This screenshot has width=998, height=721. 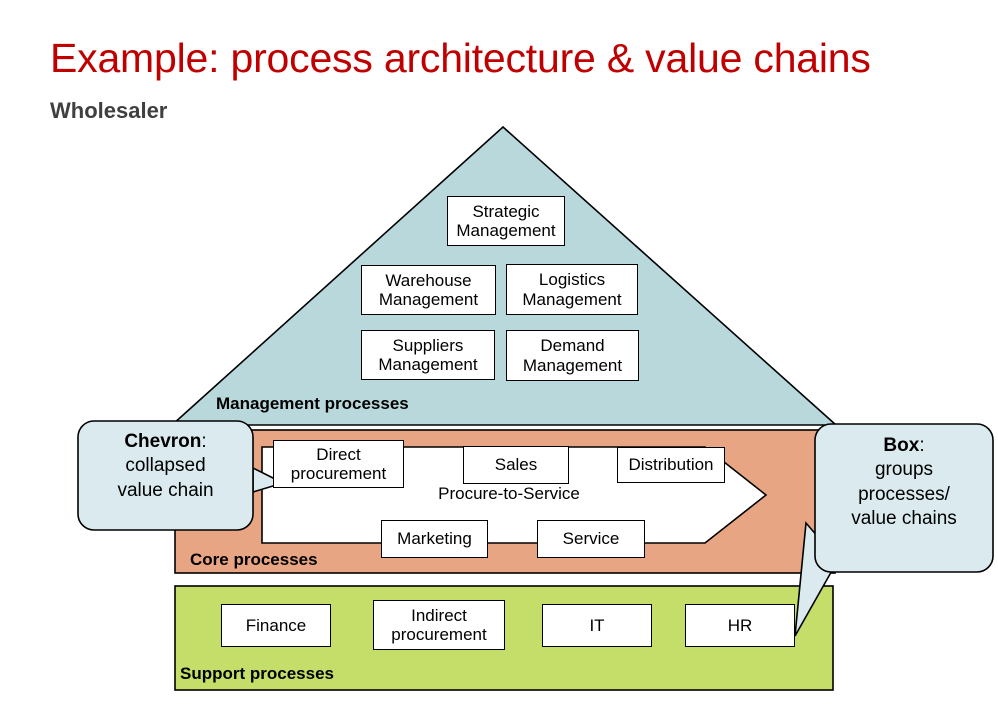 I want to click on process-box-marketing: Marketing, so click(x=434, y=539).